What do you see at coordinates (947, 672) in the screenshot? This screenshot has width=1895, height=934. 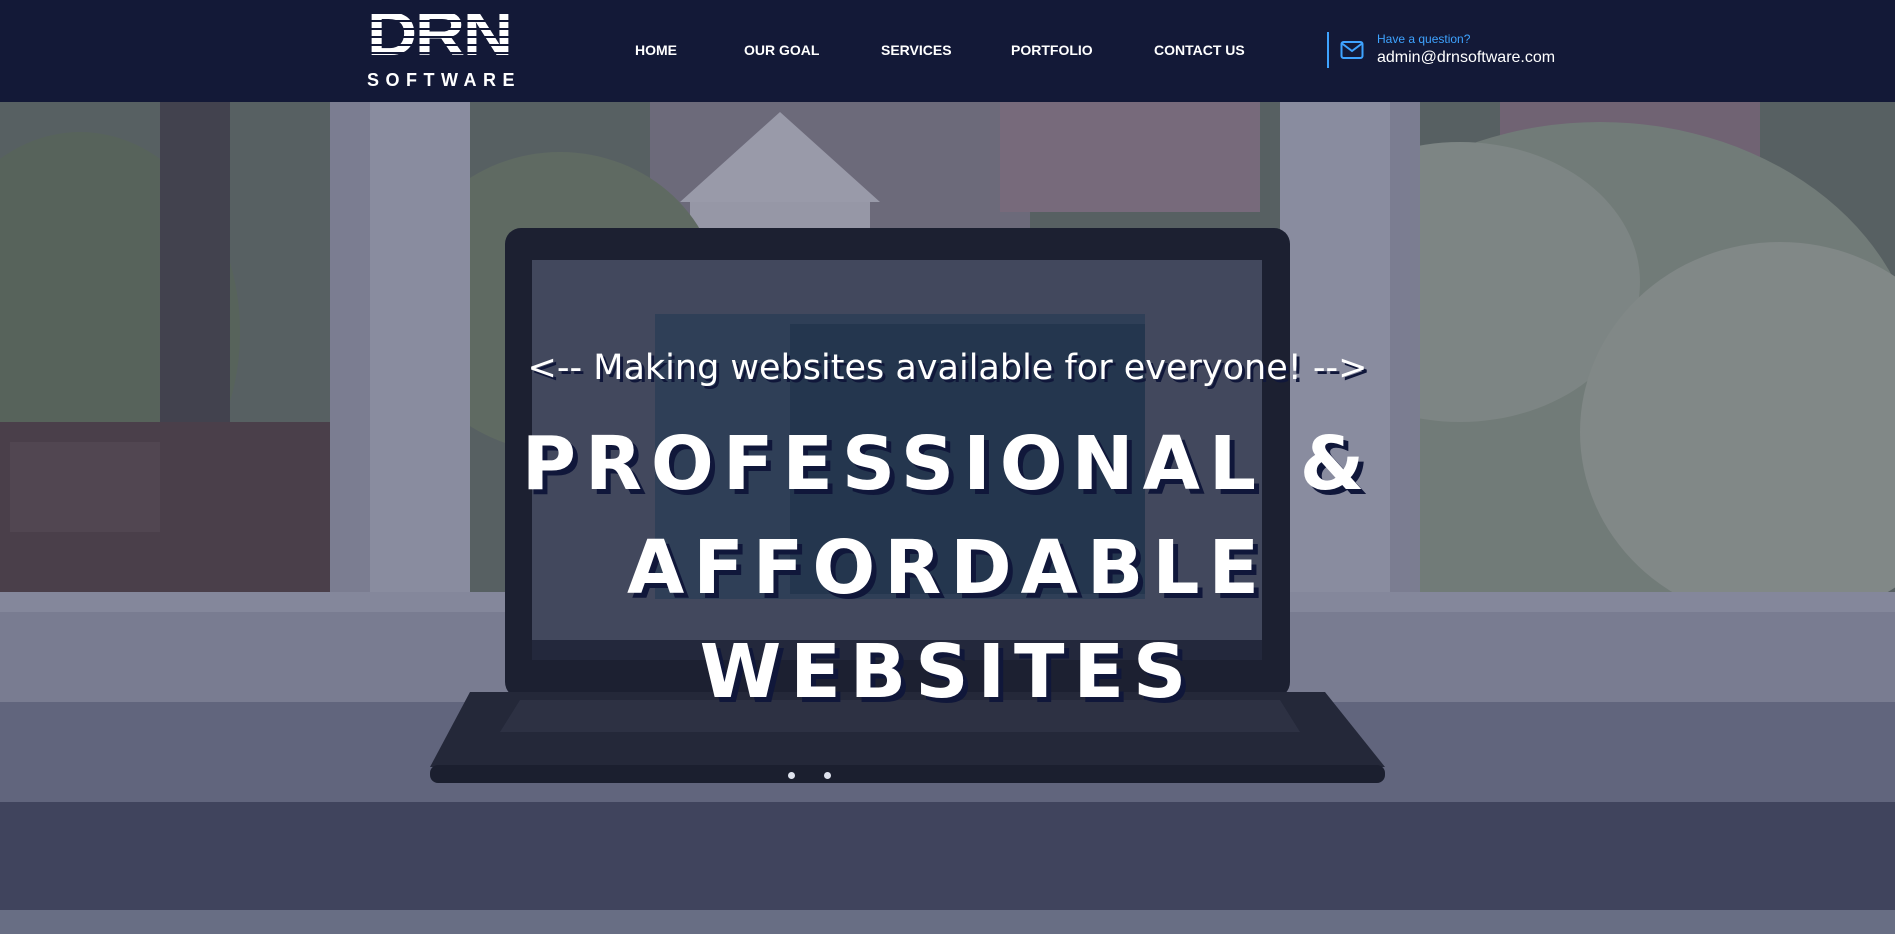 I see `hero-title-line-2: WEBSITES` at bounding box center [947, 672].